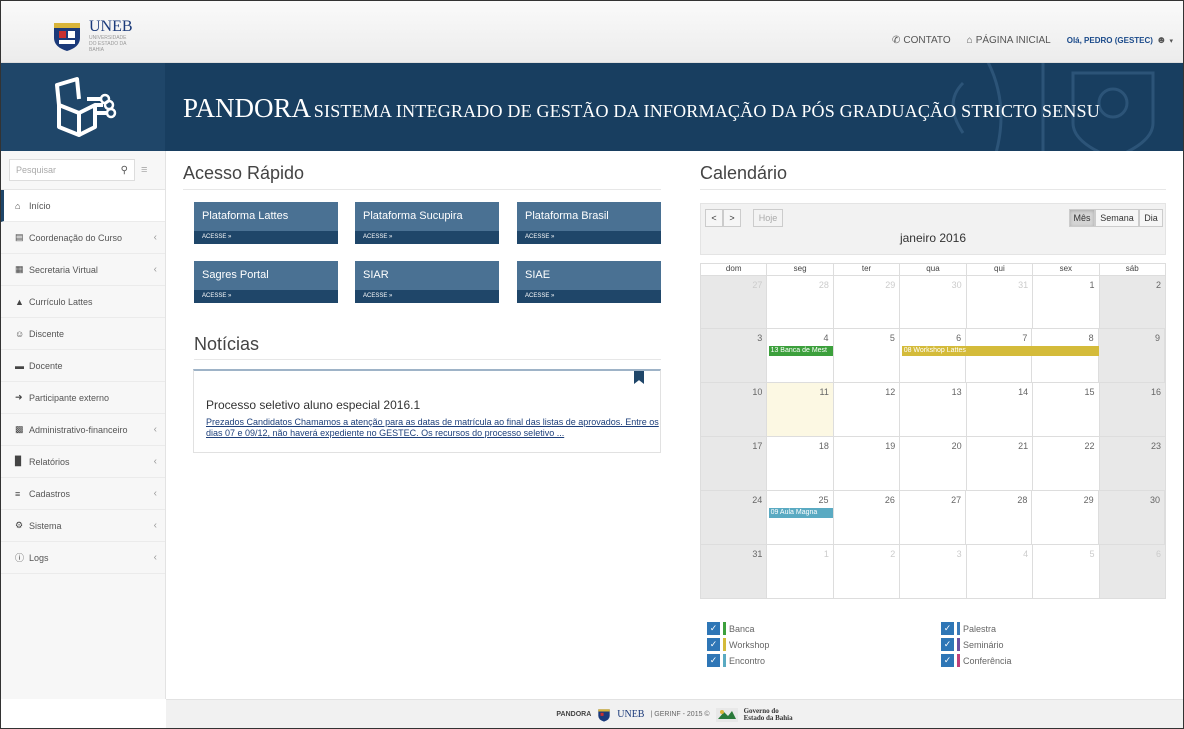  Describe the element at coordinates (800, 409) in the screenshot. I see `calendar-day-cell: 11` at that location.